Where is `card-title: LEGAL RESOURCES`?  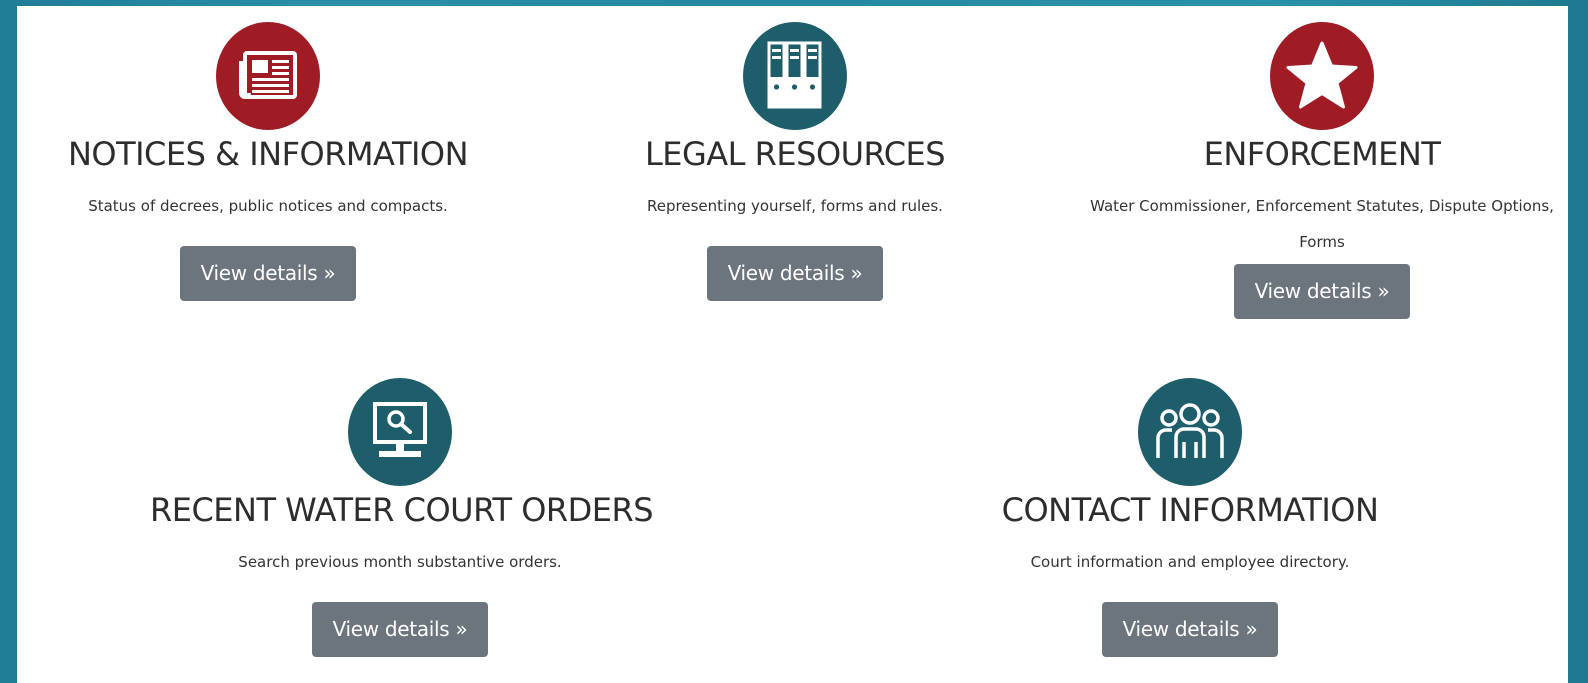
card-title: LEGAL RESOURCES is located at coordinates (795, 154).